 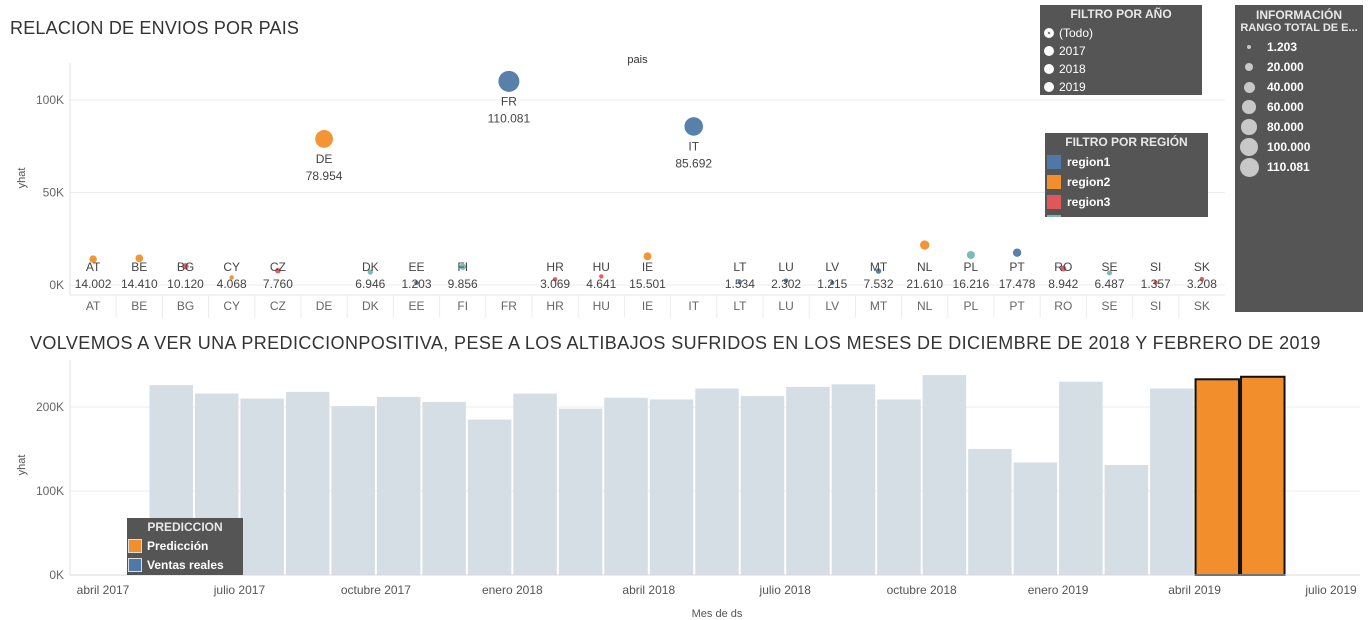 What do you see at coordinates (1288, 167) in the screenshot?
I see `size-legend-label: 110.081` at bounding box center [1288, 167].